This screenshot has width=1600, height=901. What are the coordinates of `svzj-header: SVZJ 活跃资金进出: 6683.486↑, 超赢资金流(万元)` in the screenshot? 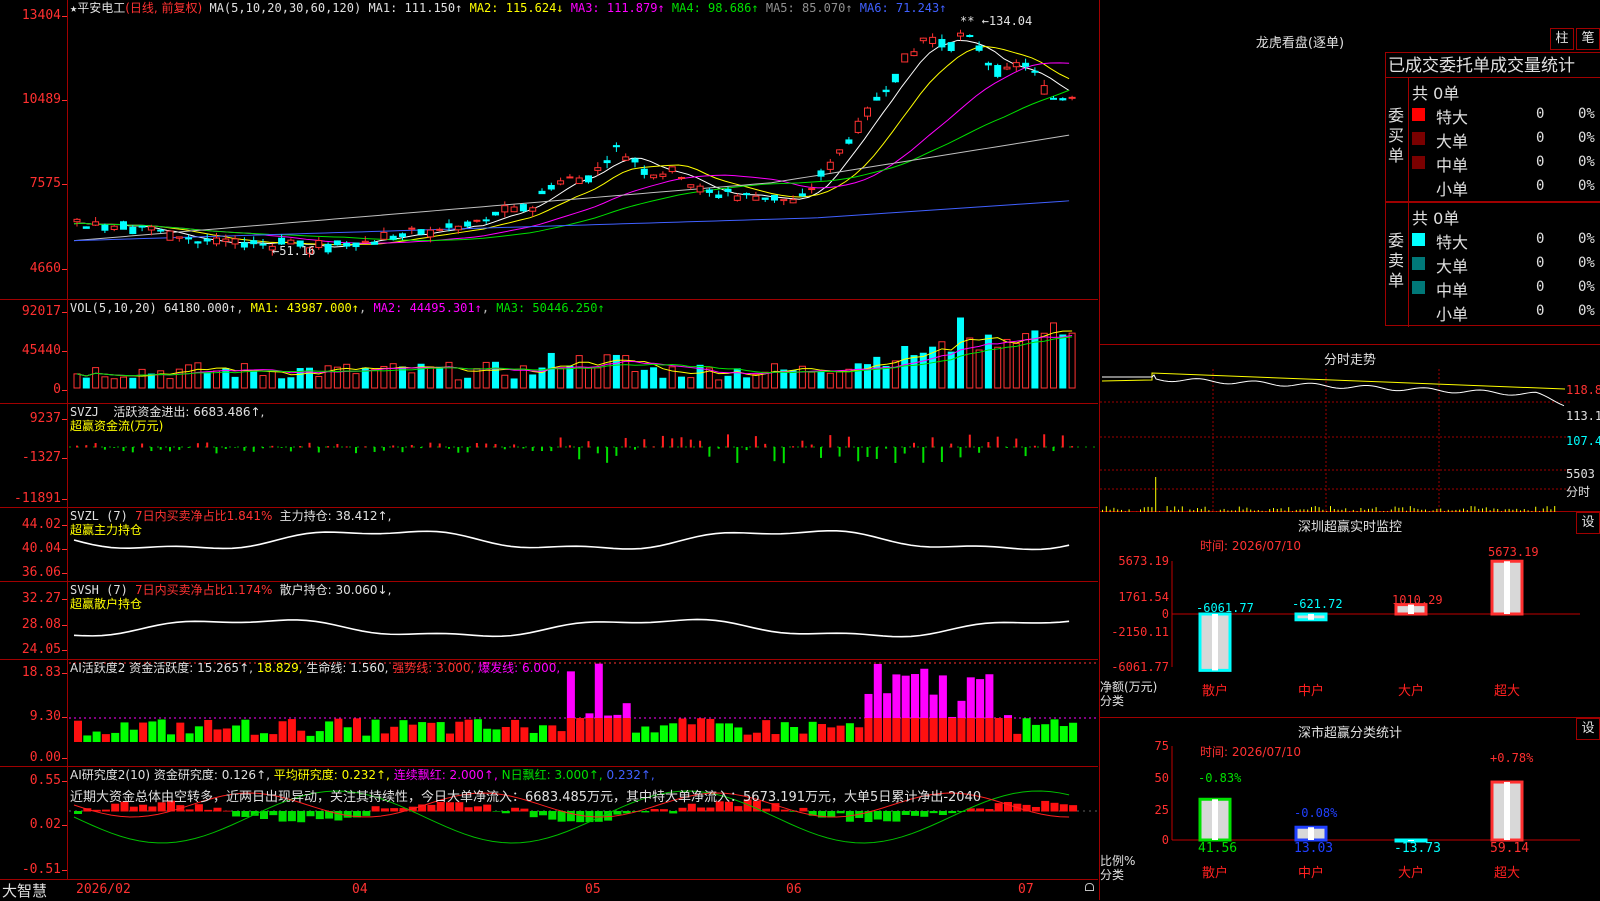 It's located at (167, 419).